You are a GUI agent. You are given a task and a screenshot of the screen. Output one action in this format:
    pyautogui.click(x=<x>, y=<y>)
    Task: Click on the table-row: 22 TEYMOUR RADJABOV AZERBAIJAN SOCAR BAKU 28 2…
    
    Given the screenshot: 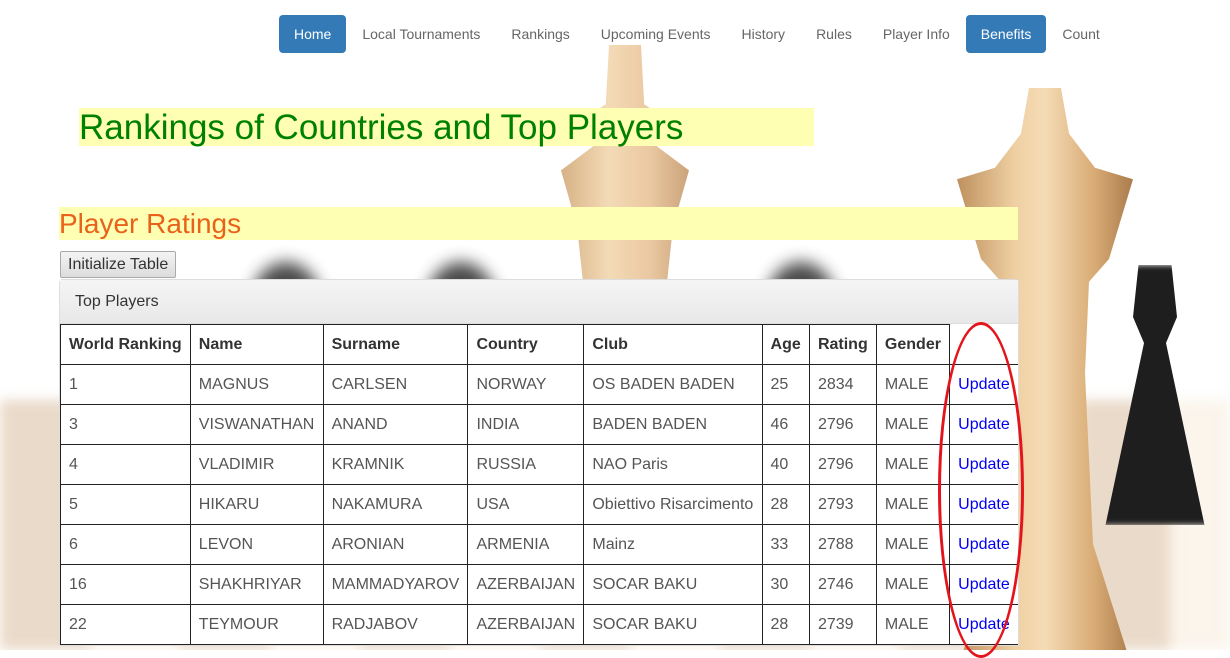 What is the action you would take?
    pyautogui.click(x=539, y=624)
    